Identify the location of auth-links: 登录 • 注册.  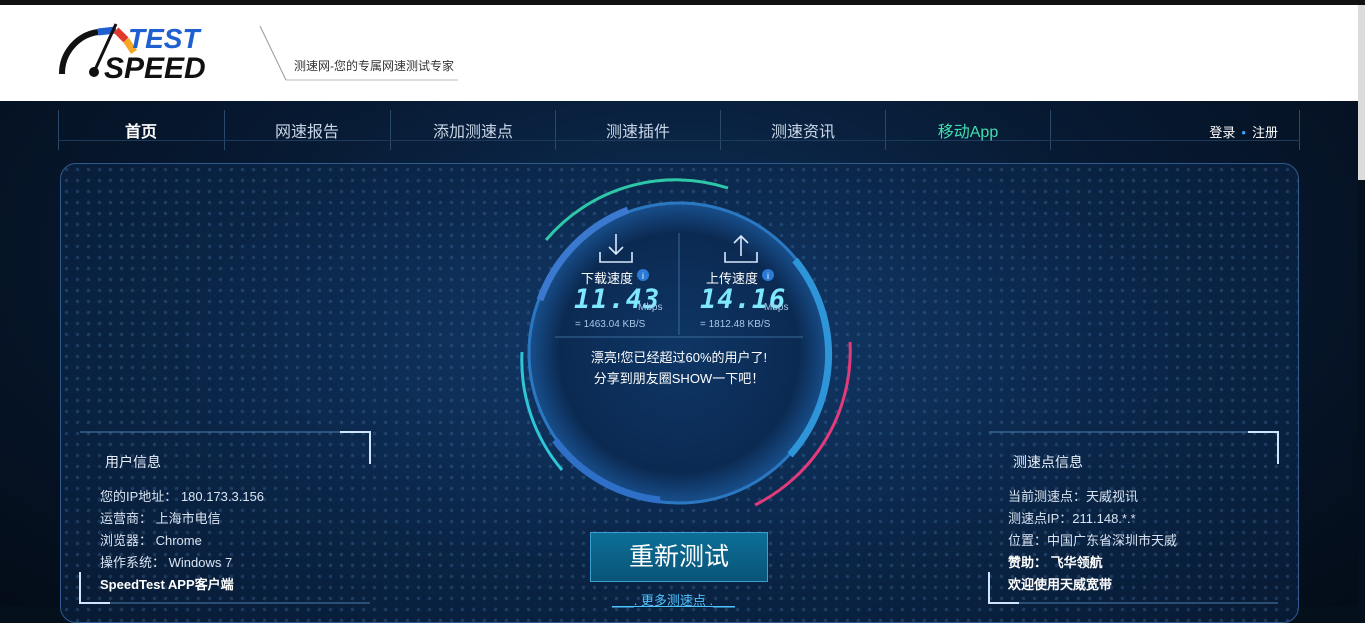
(1243, 131).